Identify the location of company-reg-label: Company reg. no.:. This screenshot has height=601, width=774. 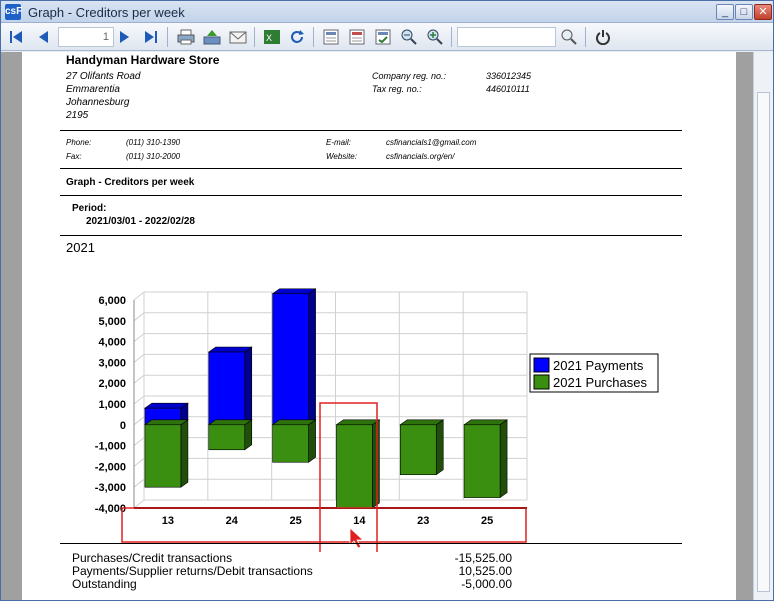
(409, 76).